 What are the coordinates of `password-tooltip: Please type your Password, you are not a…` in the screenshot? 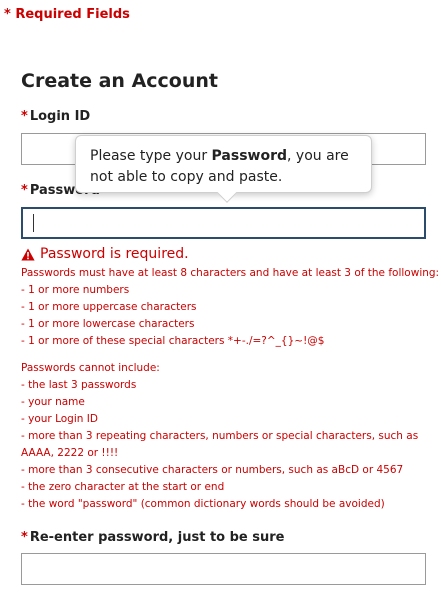 It's located at (223, 169).